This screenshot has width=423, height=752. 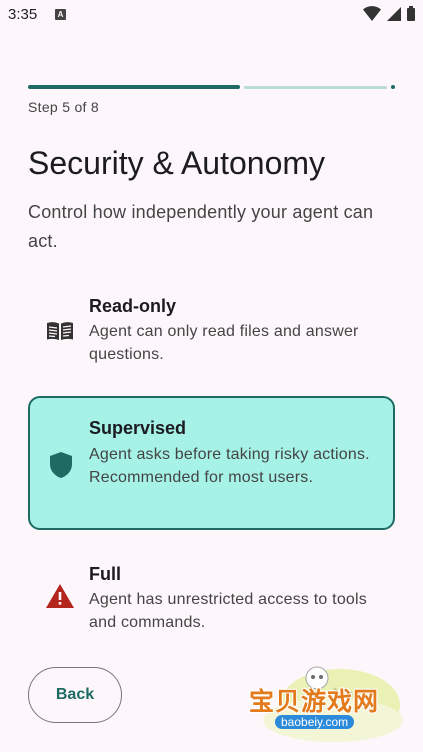 What do you see at coordinates (315, 87) in the screenshot?
I see `progress-track` at bounding box center [315, 87].